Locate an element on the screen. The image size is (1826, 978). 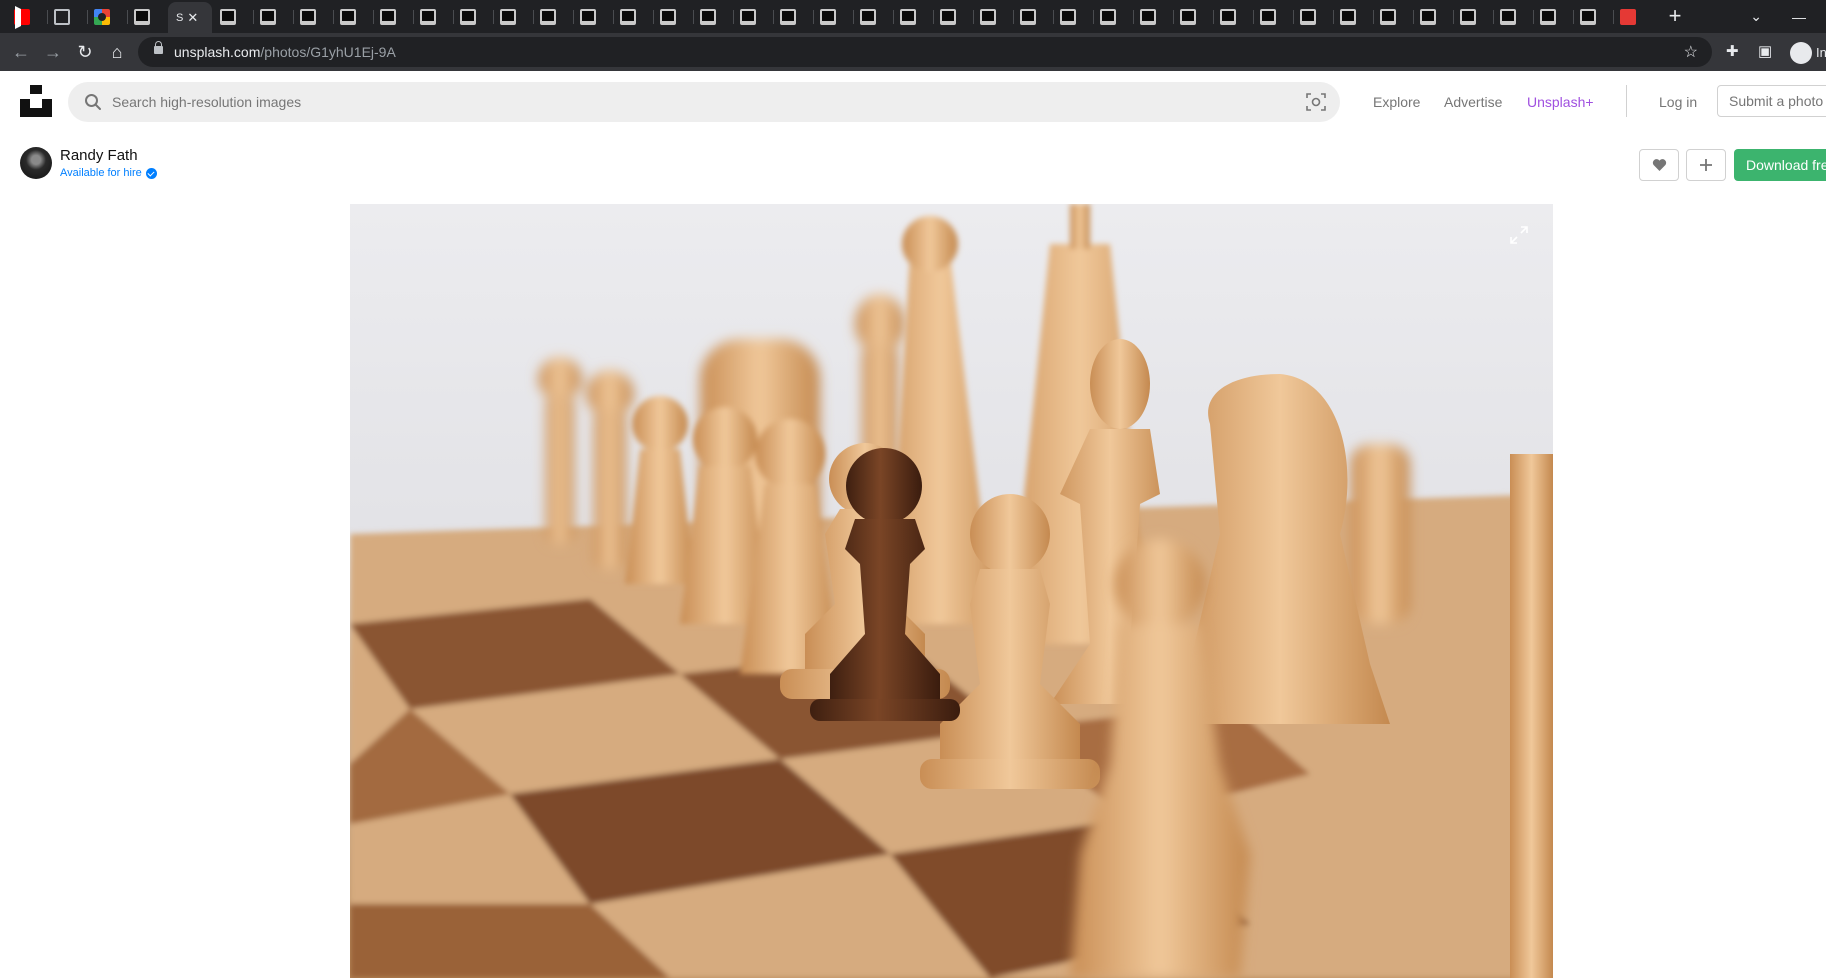
url-text: unsplash.com/photos/G1yhU1Ej-9A is located at coordinates (285, 52).